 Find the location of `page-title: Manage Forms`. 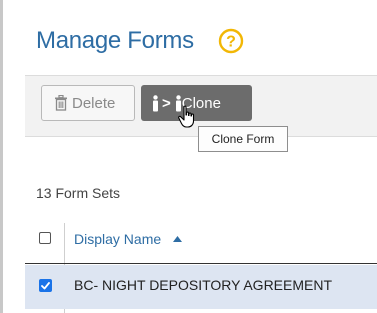

page-title: Manage Forms is located at coordinates (115, 40).